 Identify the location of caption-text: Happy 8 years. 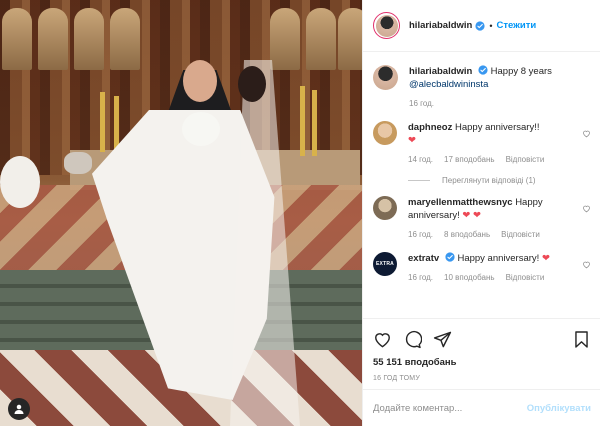
(521, 71).